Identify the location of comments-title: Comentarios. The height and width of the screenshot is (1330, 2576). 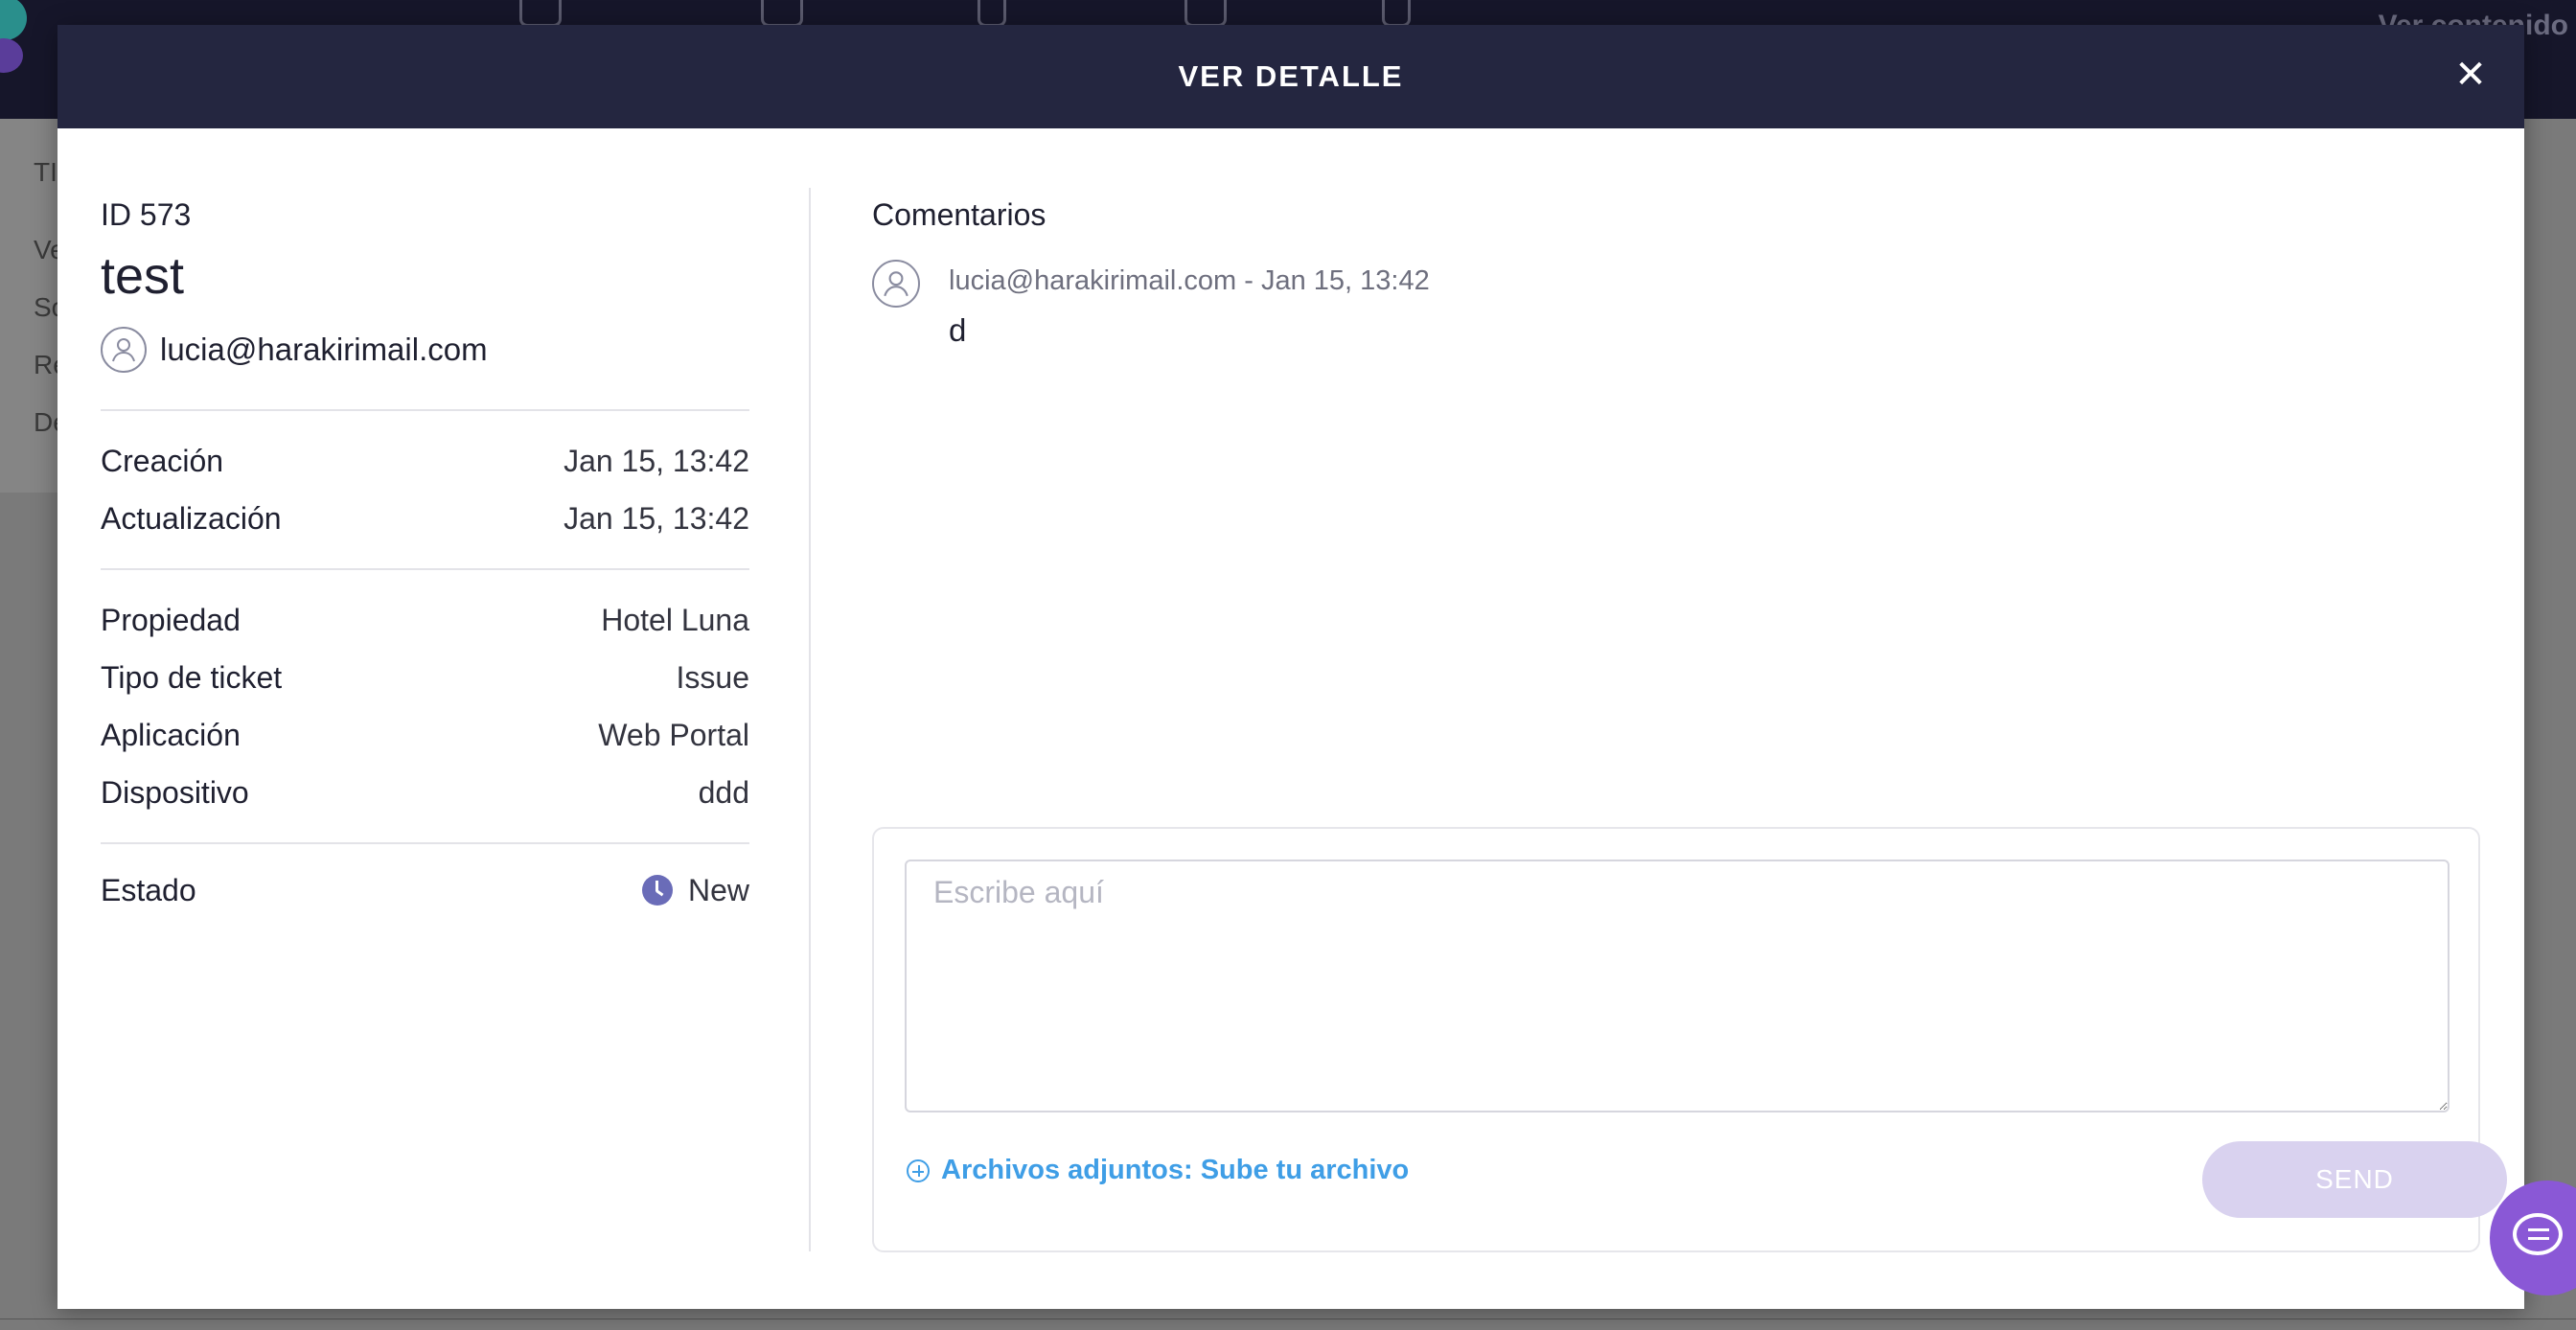
(959, 214).